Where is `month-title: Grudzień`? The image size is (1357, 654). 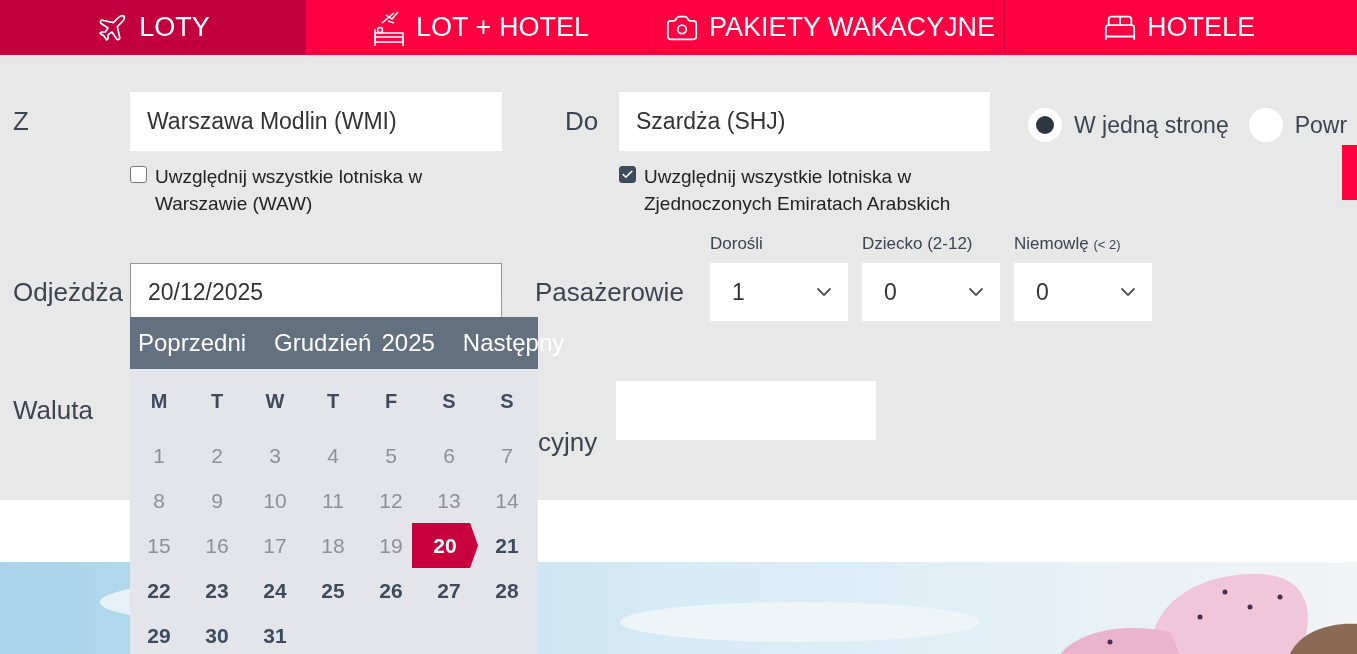 month-title: Grudzień is located at coordinates (323, 343).